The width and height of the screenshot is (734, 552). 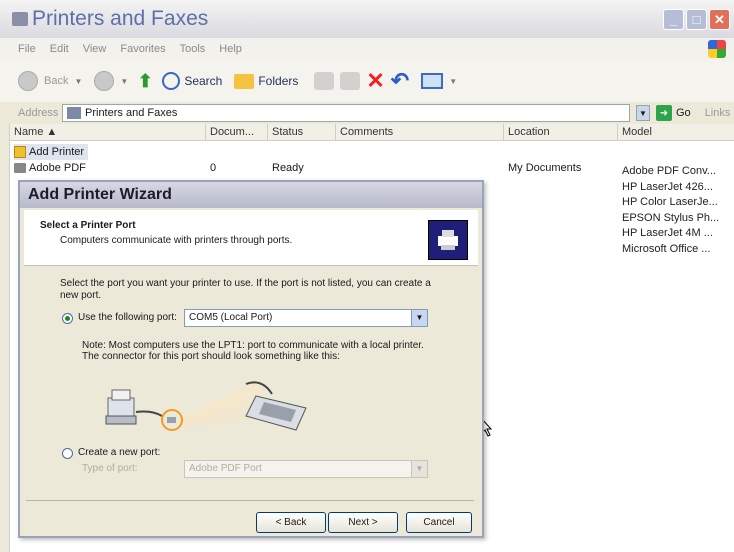 What do you see at coordinates (673, 113) in the screenshot?
I see `go-button: ➜ Go` at bounding box center [673, 113].